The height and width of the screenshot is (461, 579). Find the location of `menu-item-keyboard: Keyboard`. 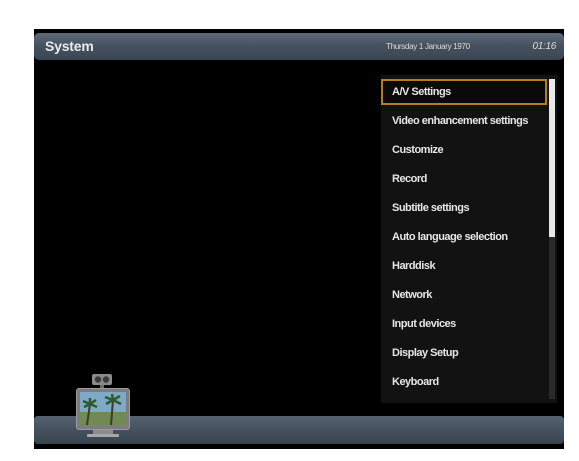

menu-item-keyboard: Keyboard is located at coordinates (464, 382).